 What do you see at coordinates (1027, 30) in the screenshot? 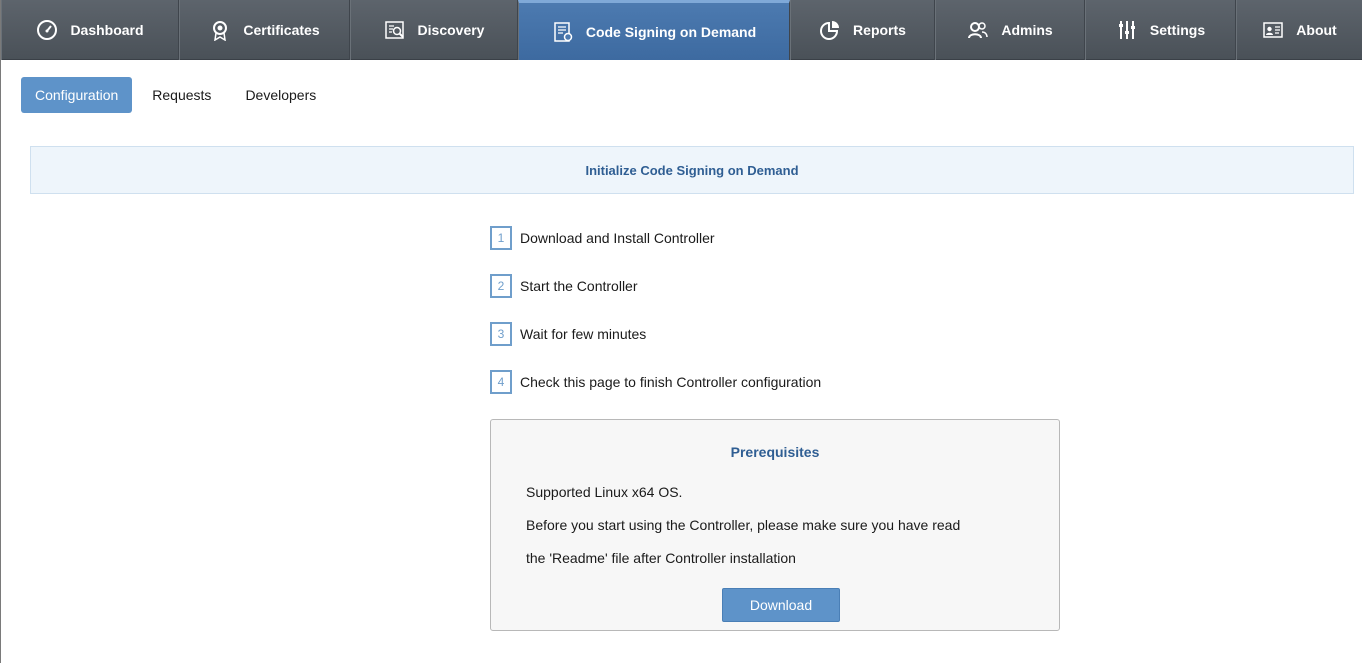
I see `nav-admins-label: Admins` at bounding box center [1027, 30].